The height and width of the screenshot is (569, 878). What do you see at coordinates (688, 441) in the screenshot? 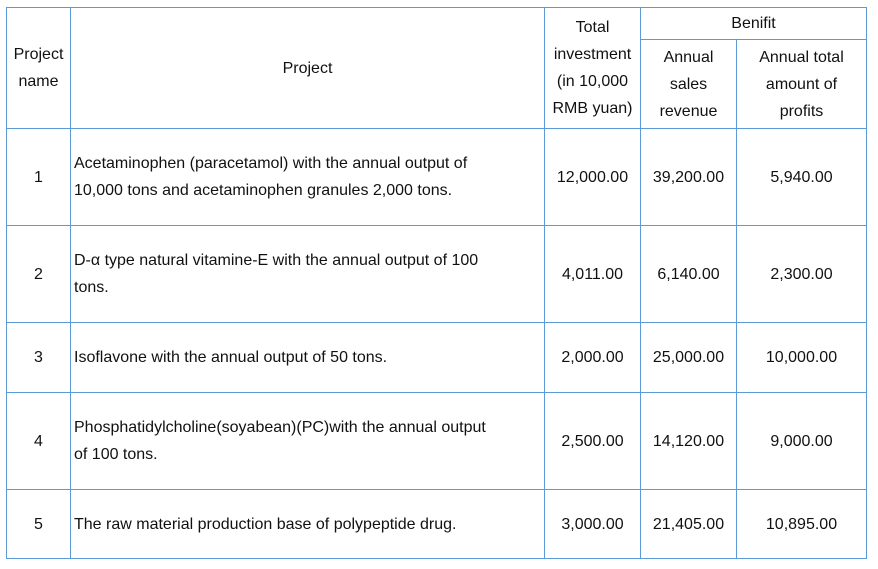
I see `annual-sales-revenue-cell: 14,120.00` at bounding box center [688, 441].